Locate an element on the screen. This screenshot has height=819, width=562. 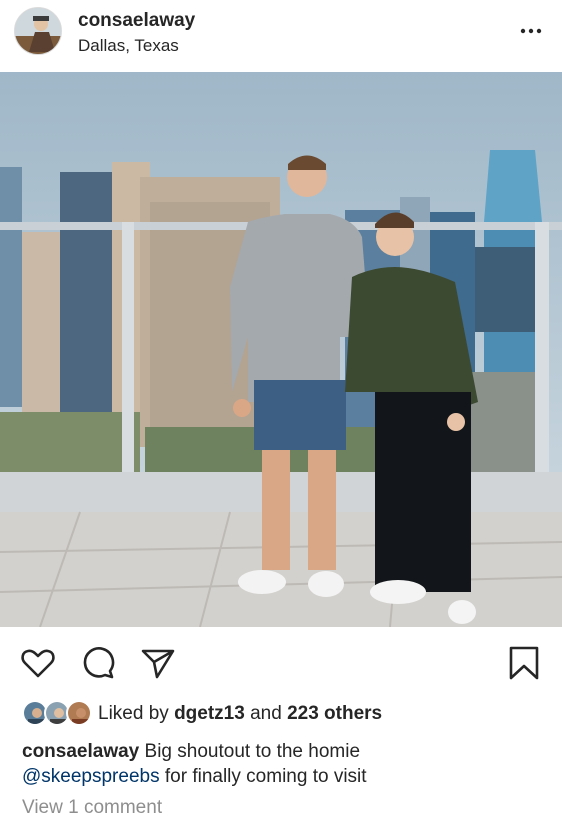
liker-username: dgetz13 is located at coordinates (209, 713).